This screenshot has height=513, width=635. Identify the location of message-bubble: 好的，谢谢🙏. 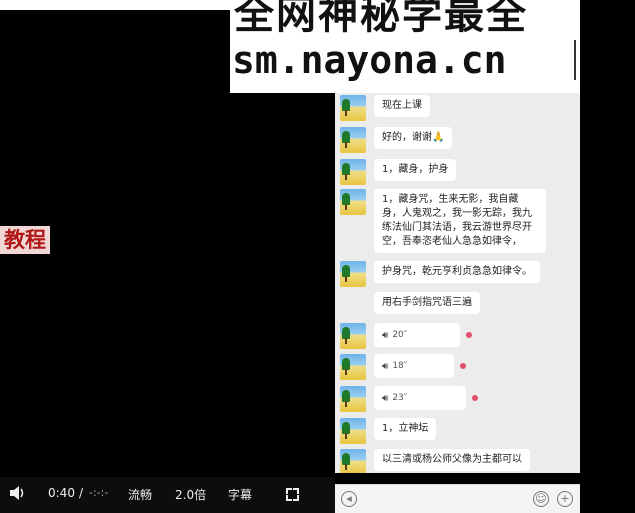
(413, 138).